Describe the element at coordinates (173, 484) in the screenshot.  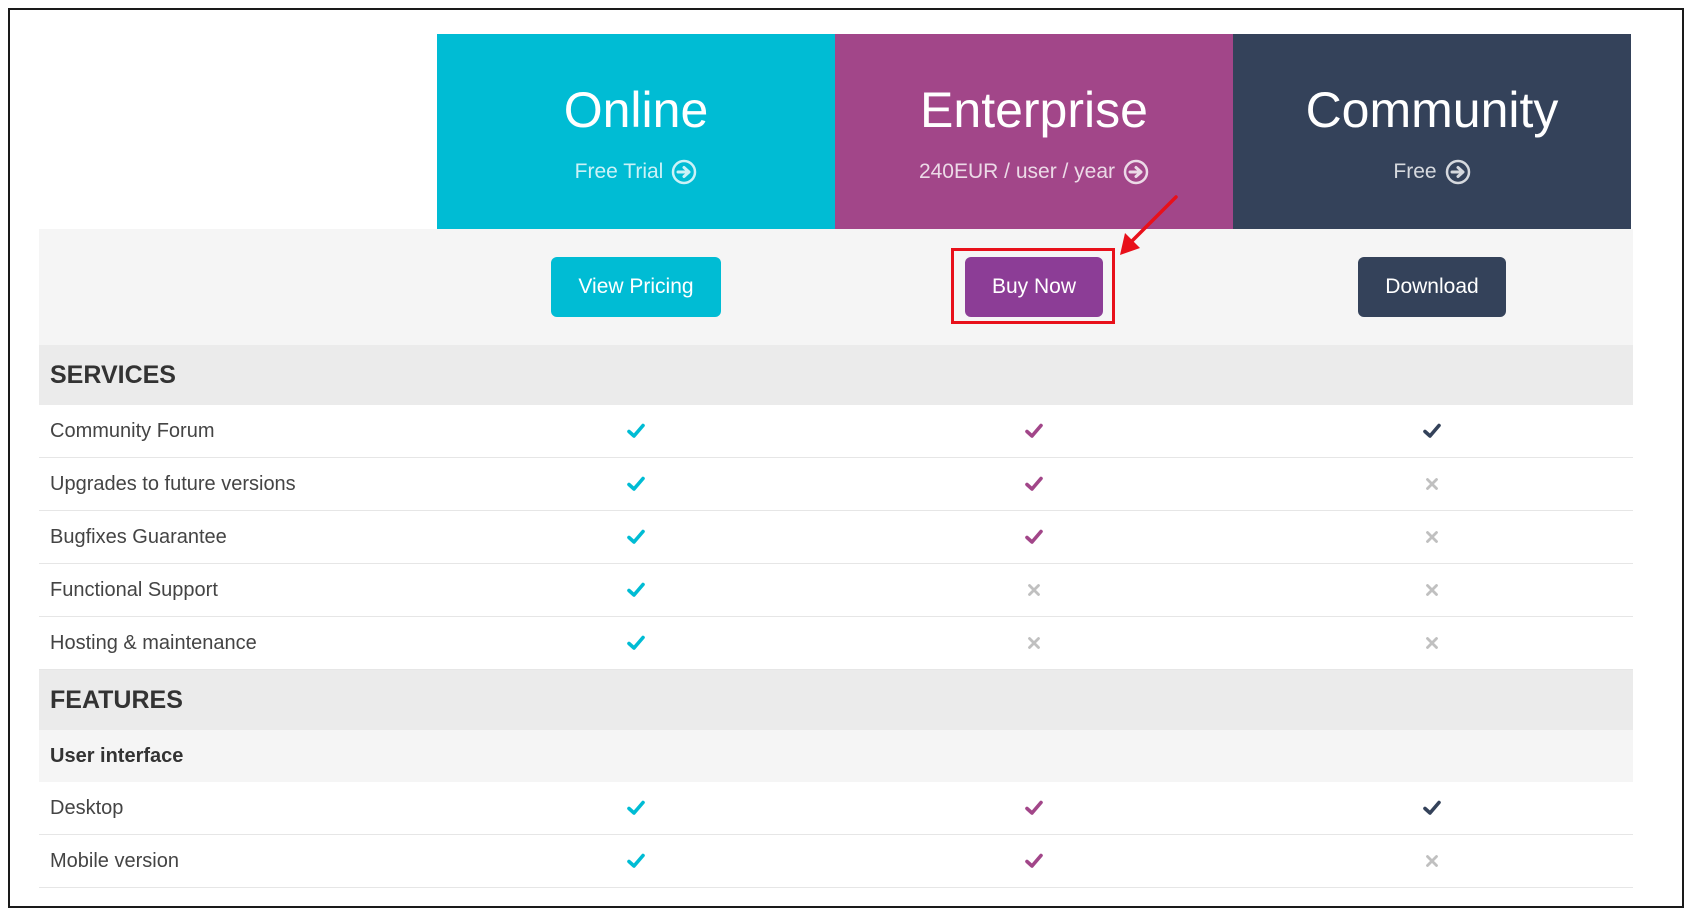
I see `feature-label: Upgrades to future versions` at that location.